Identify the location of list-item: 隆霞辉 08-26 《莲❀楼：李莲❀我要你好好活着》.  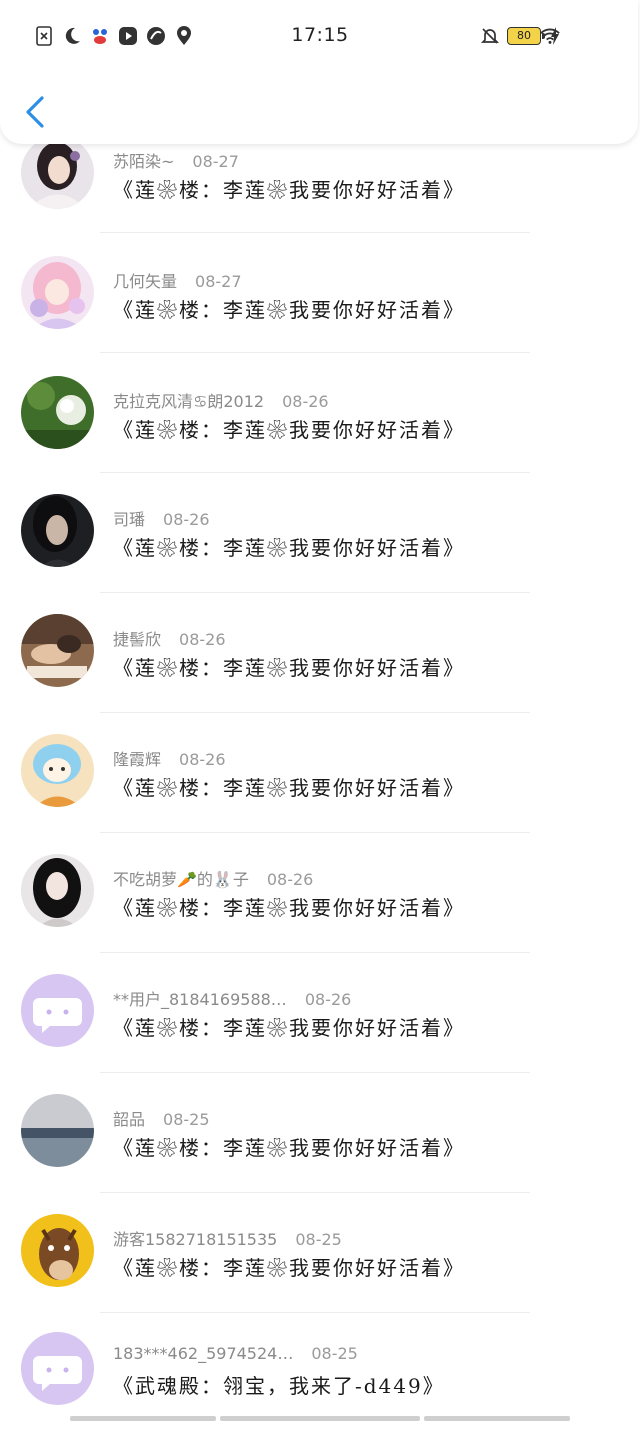
(320, 776).